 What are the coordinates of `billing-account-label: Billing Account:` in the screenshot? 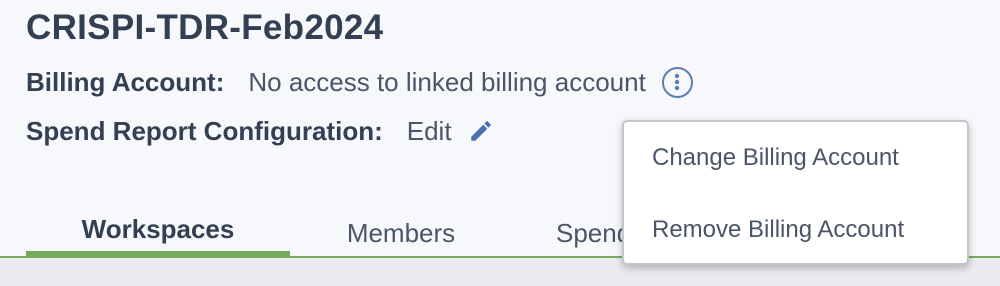 It's located at (125, 81).